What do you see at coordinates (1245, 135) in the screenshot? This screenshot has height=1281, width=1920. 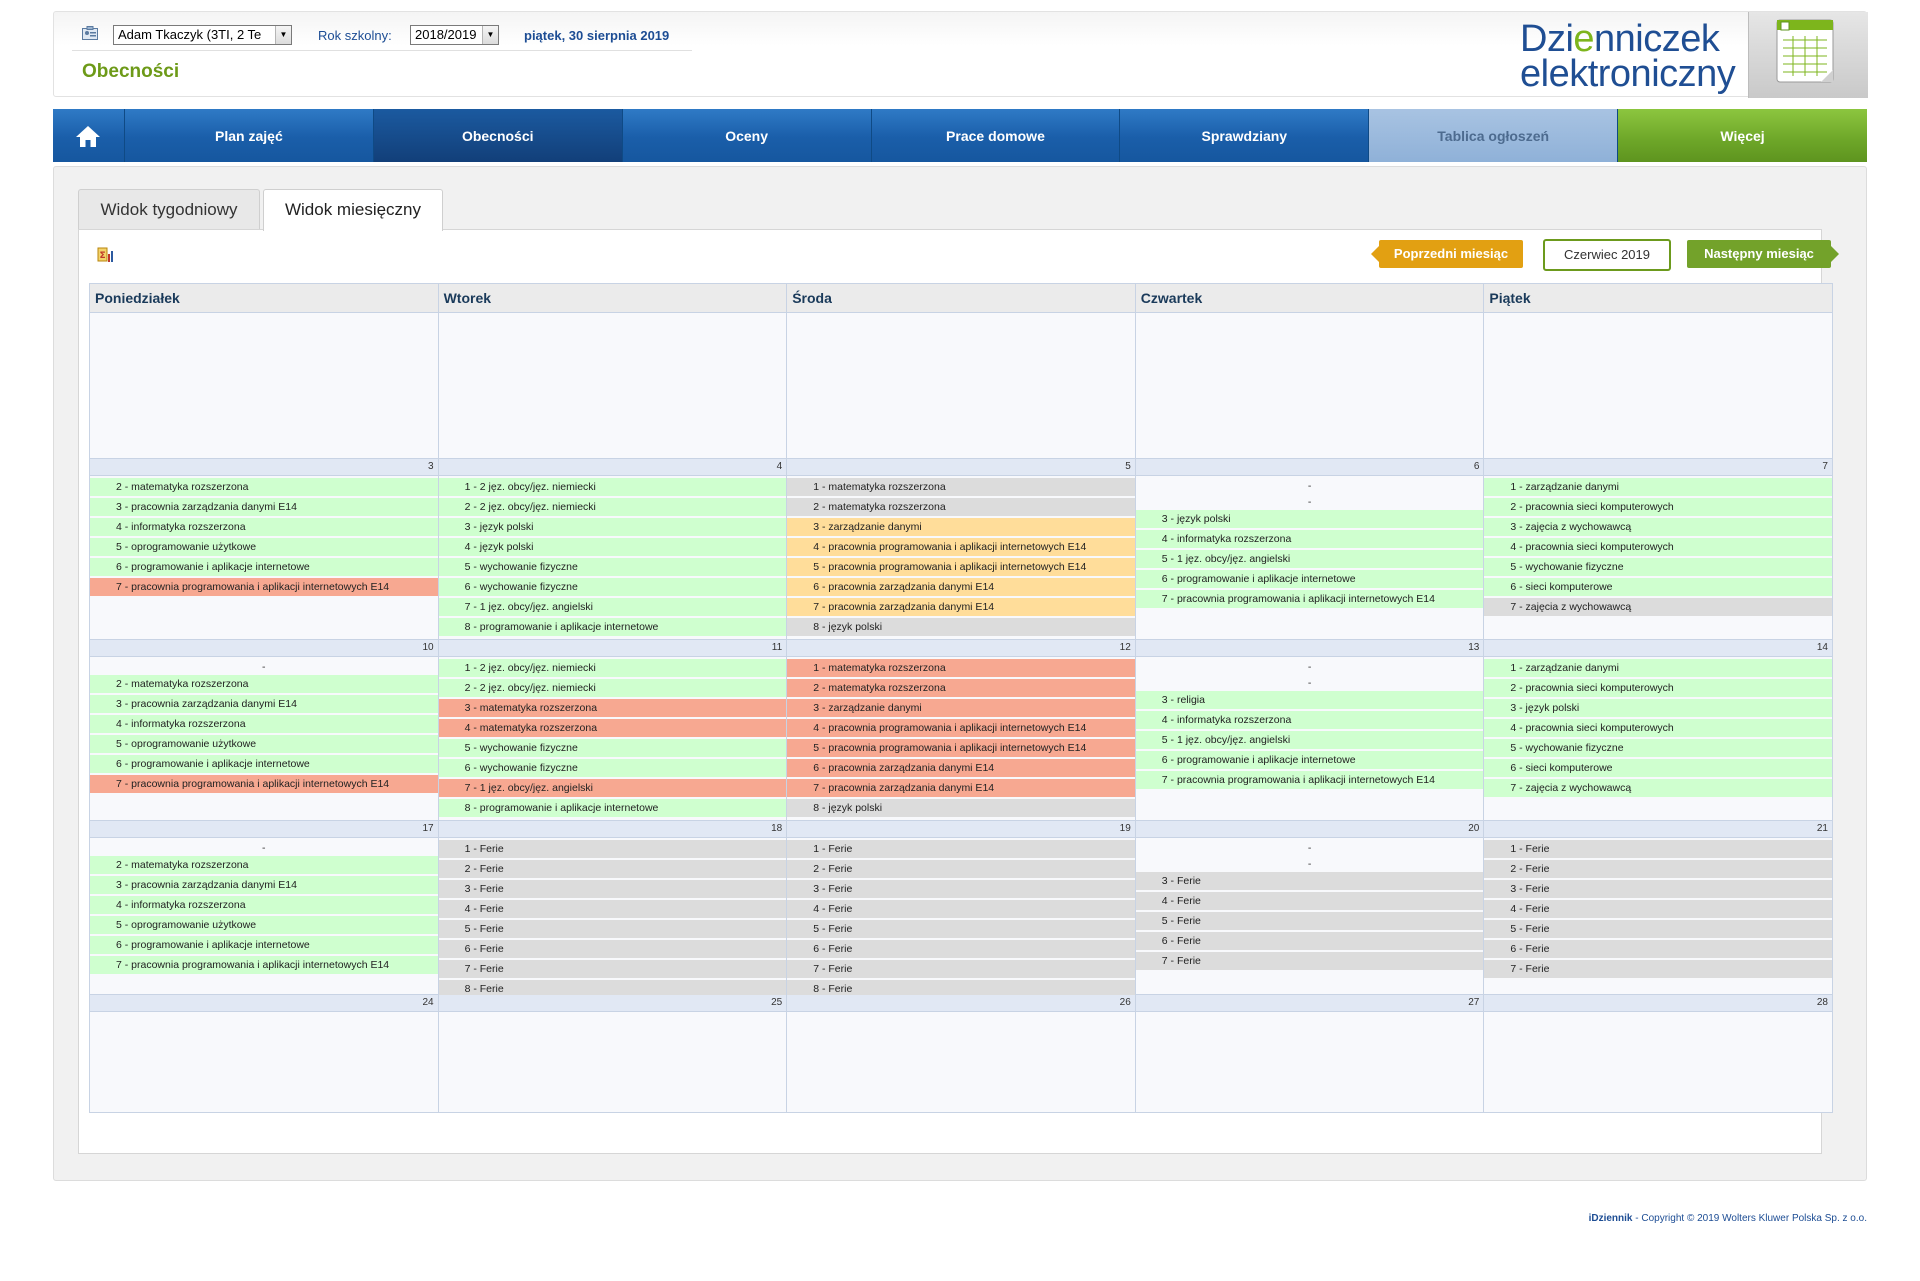 I see `nav-tests: Sprawdziany` at bounding box center [1245, 135].